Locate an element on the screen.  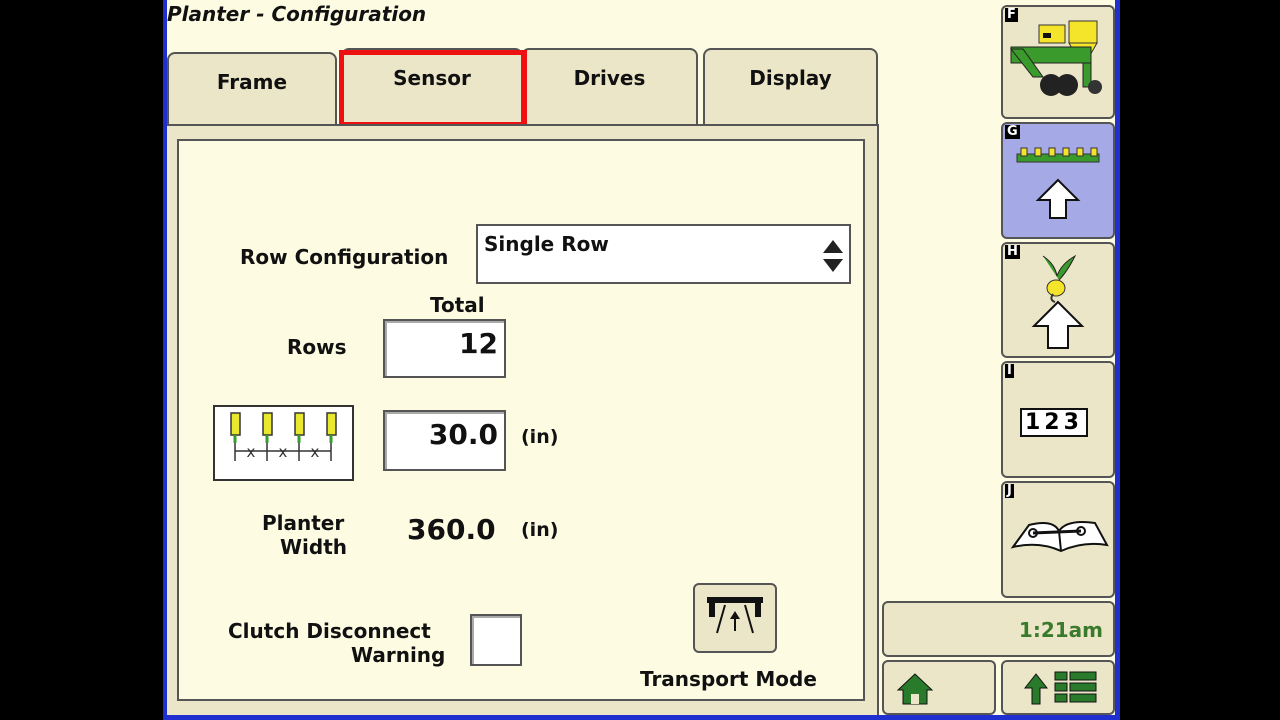
transport-mode-label: Transport Mode is located at coordinates (728, 679).